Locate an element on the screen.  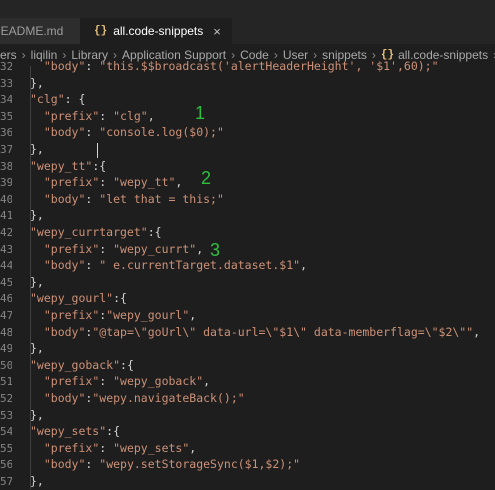
code-line: 37}, is located at coordinates (247, 149).